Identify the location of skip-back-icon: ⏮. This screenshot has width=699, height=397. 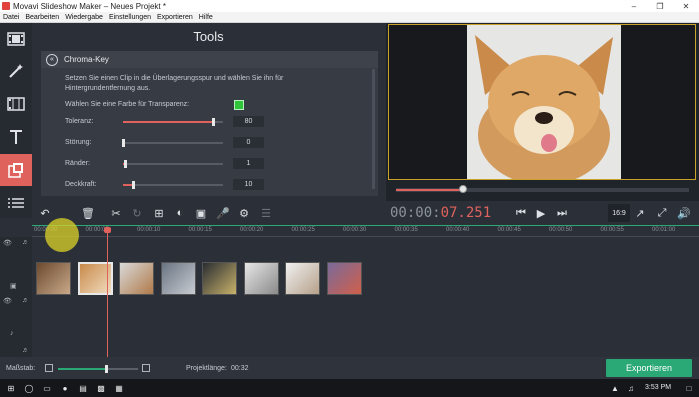
(521, 213).